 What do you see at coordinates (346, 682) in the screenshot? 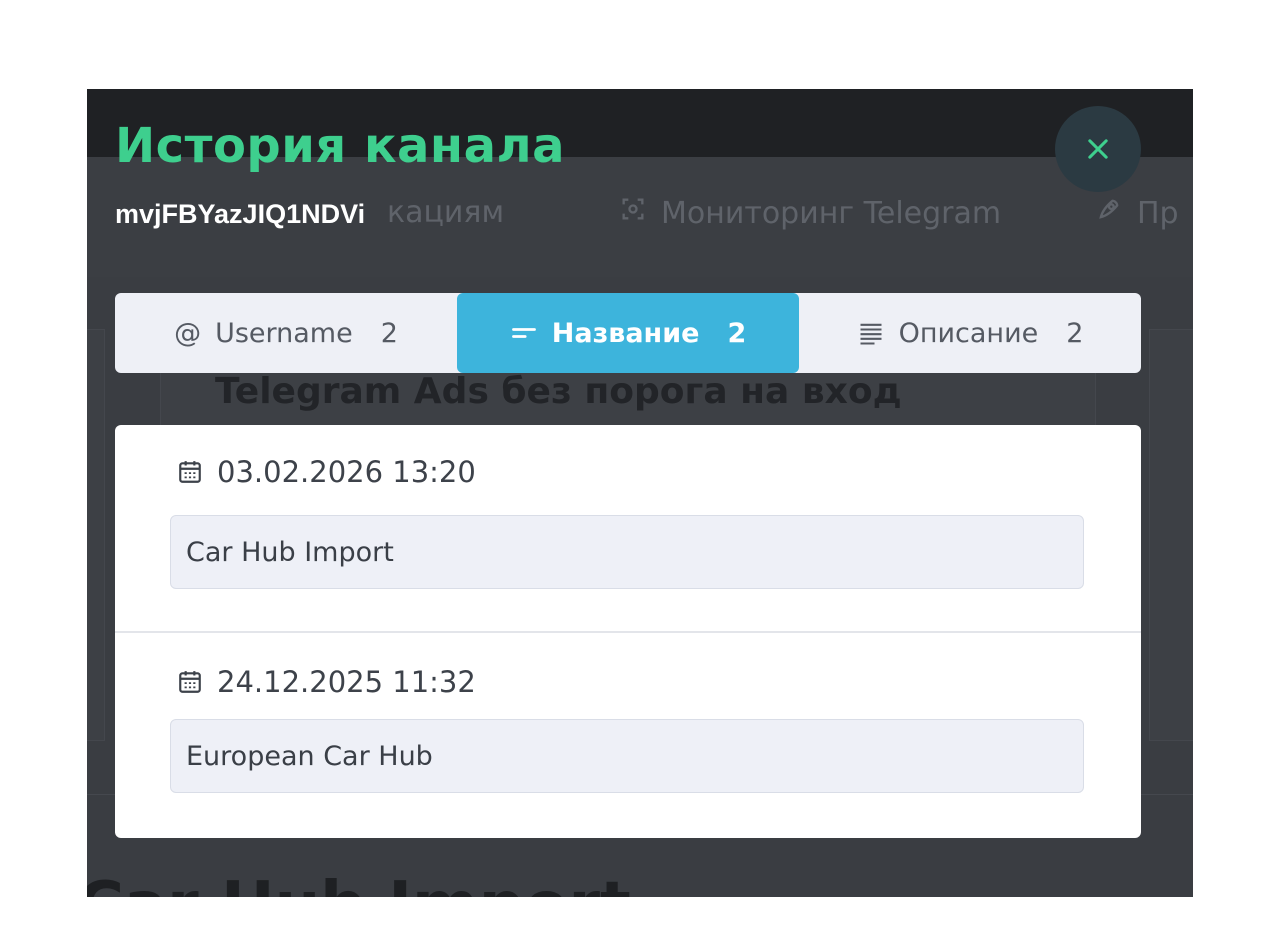
I see `entry-date-text: 24.12.2025 11:32` at bounding box center [346, 682].